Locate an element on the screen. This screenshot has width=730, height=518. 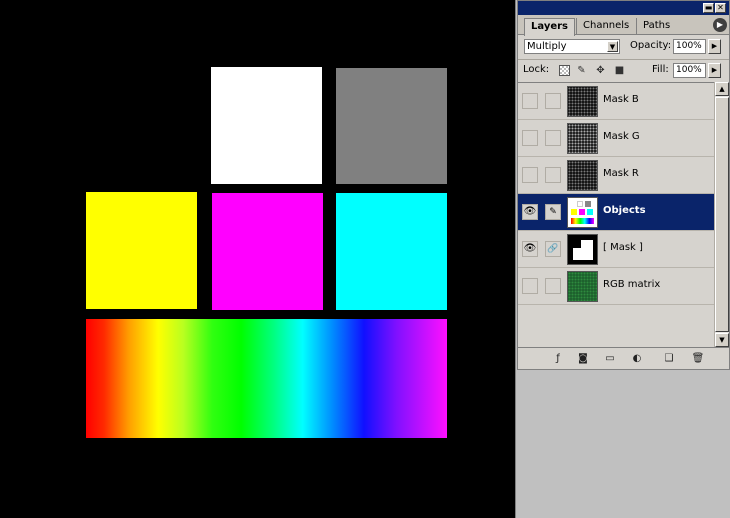
scrollbar-thumb is located at coordinates (722, 214).